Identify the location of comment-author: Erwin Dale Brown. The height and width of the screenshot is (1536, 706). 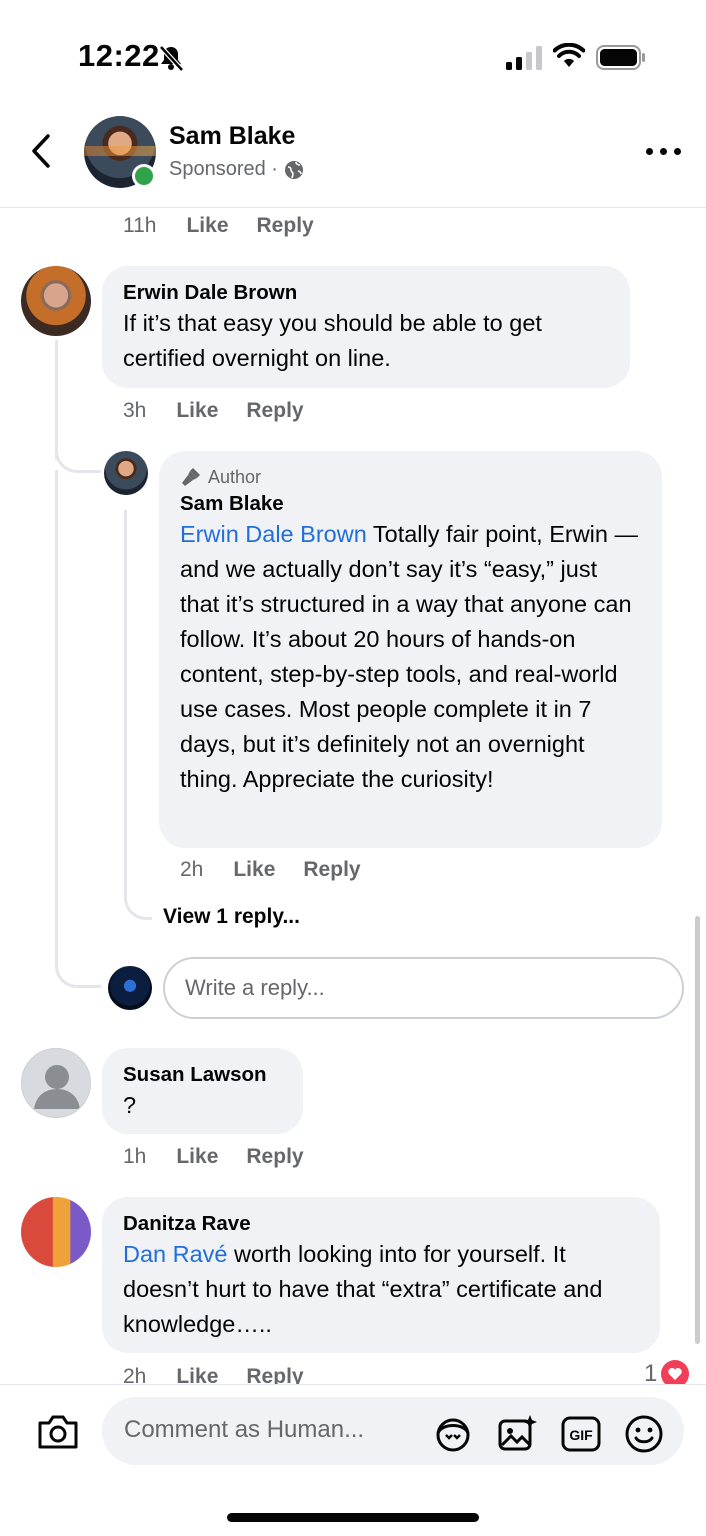
(366, 293).